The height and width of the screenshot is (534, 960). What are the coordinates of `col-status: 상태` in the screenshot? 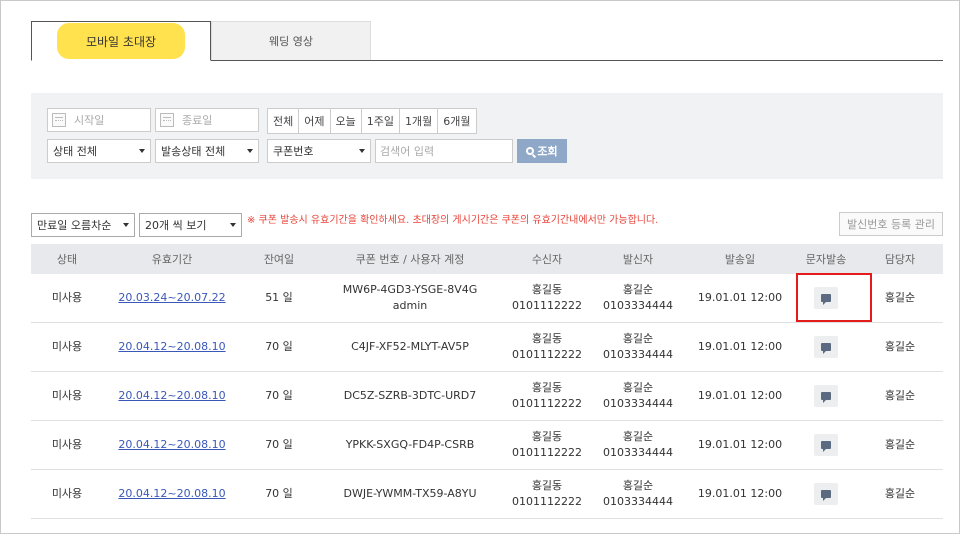 It's located at (67, 259).